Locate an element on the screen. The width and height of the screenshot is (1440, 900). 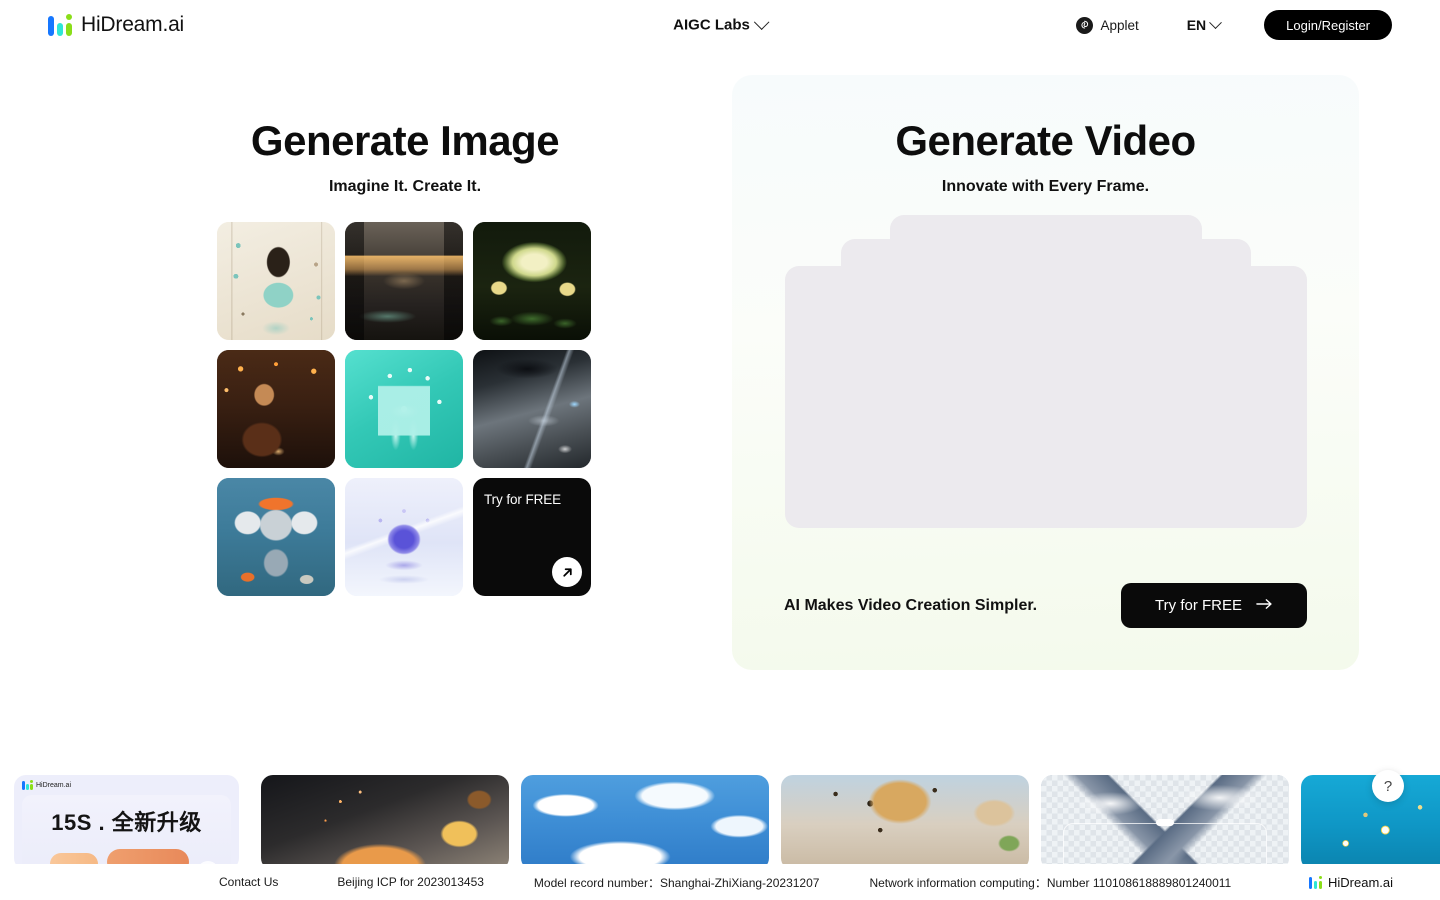
sample-image-vintage-jewelry-illustration is located at coordinates (276, 281).